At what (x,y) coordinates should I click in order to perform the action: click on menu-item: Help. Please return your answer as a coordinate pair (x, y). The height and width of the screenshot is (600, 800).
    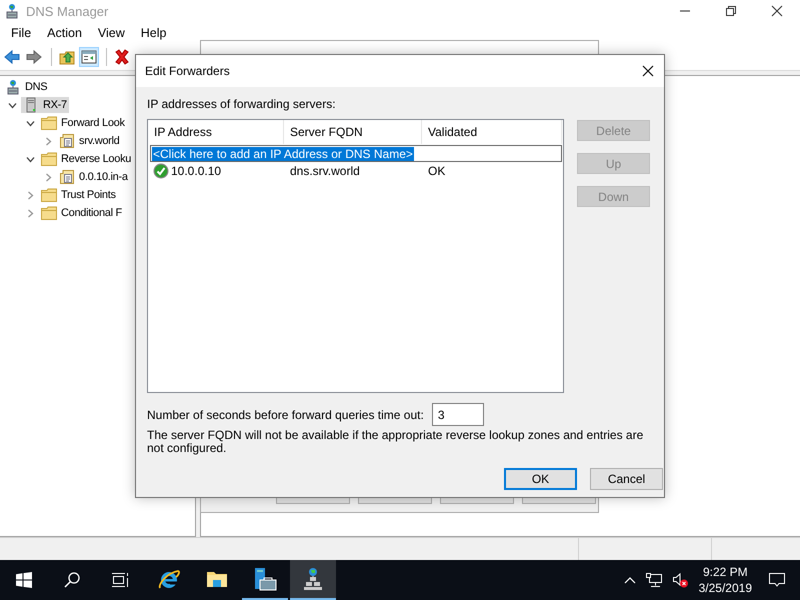
    Looking at the image, I should click on (153, 33).